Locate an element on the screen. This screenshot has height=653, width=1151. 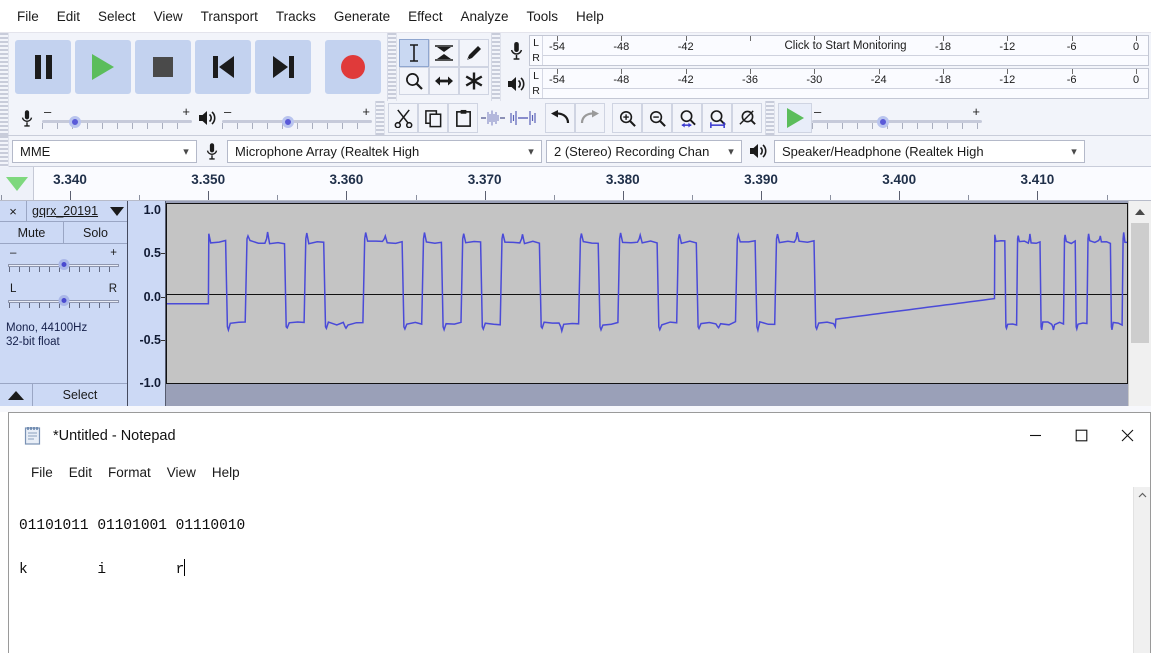
pinned-play-head-button is located at coordinates (17, 183).